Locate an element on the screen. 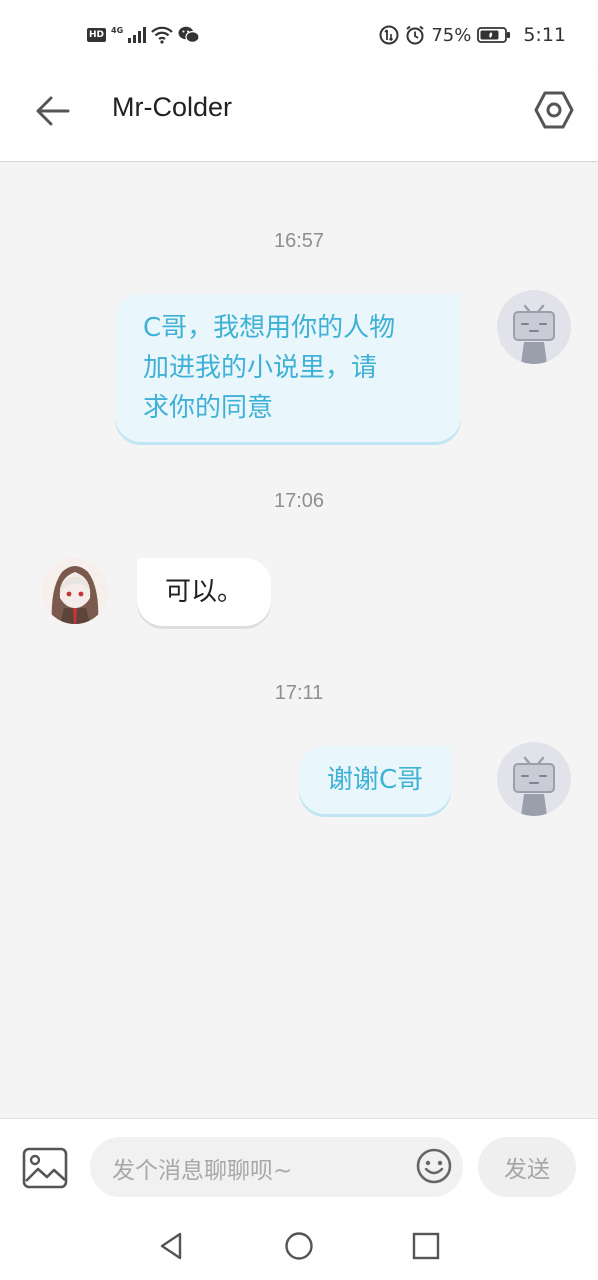 The width and height of the screenshot is (598, 1280). back-button is located at coordinates (53, 111).